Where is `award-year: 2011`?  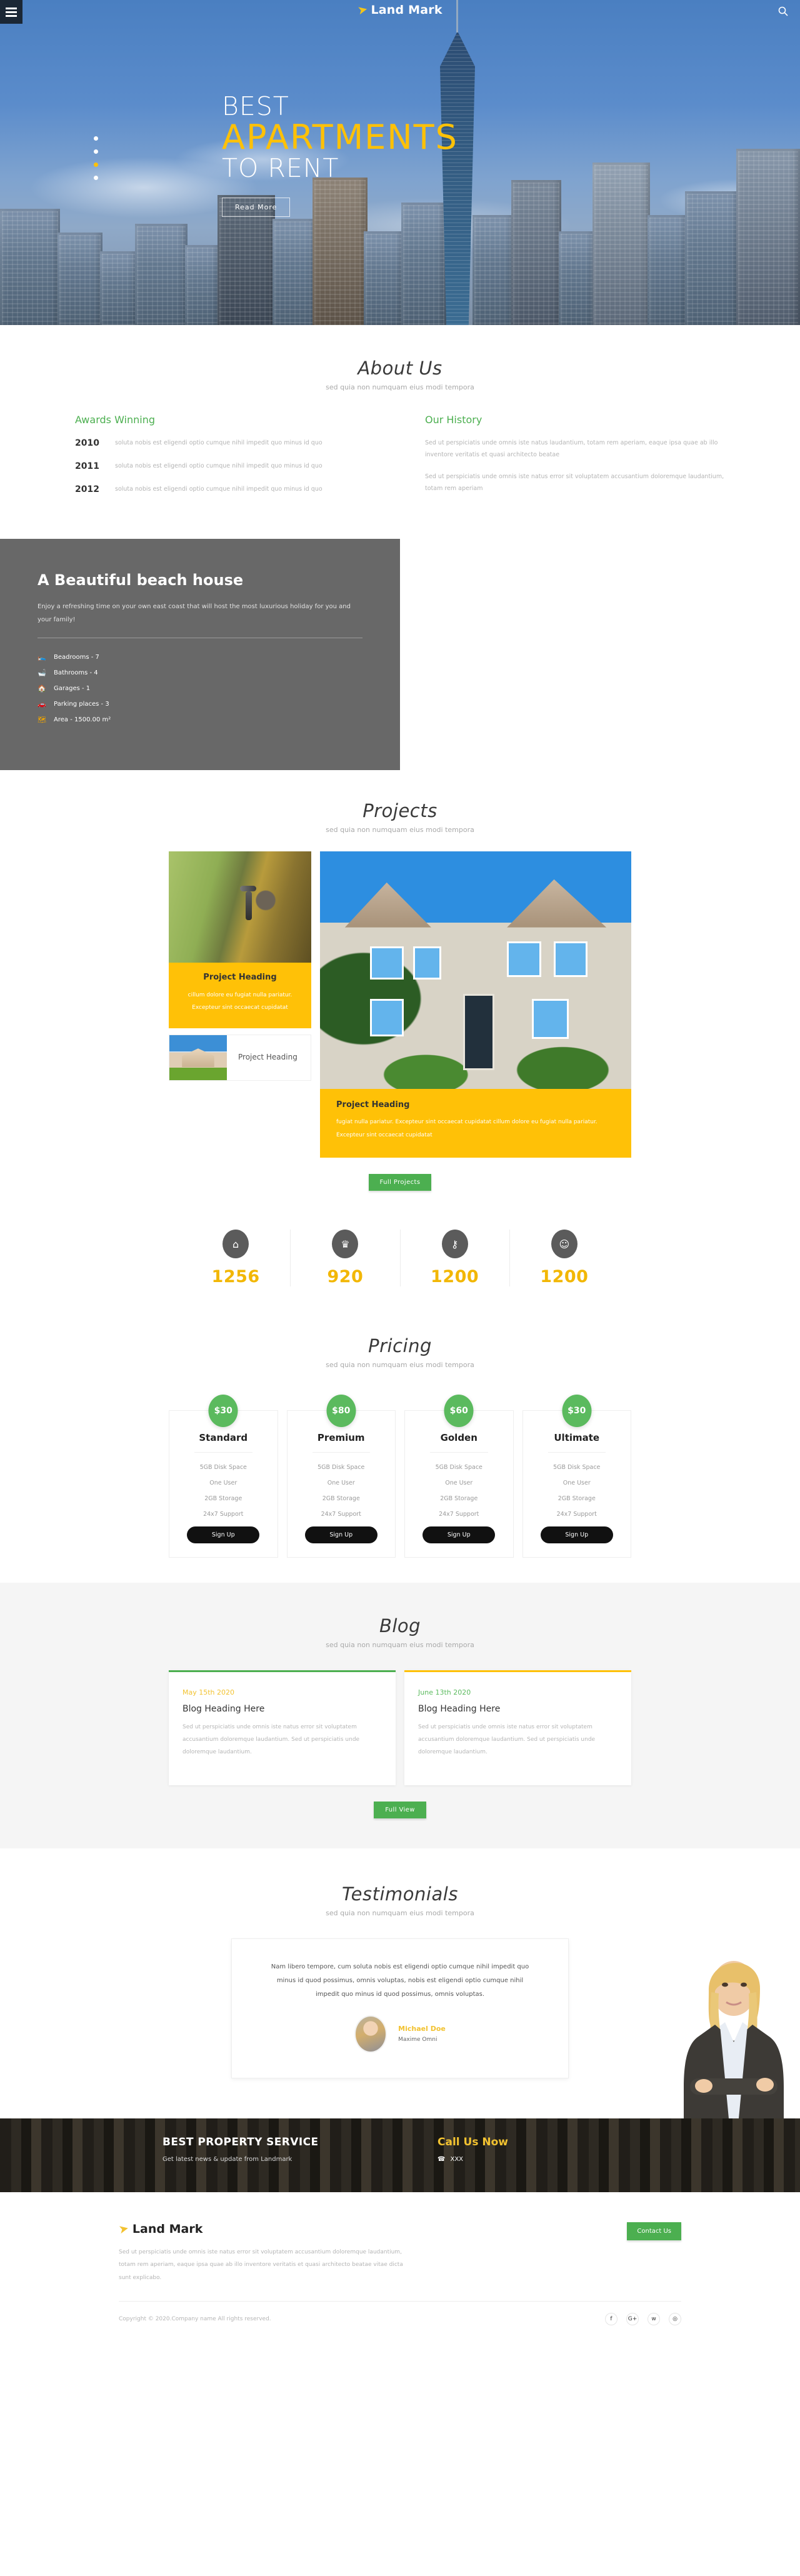
award-year: 2011 is located at coordinates (87, 466).